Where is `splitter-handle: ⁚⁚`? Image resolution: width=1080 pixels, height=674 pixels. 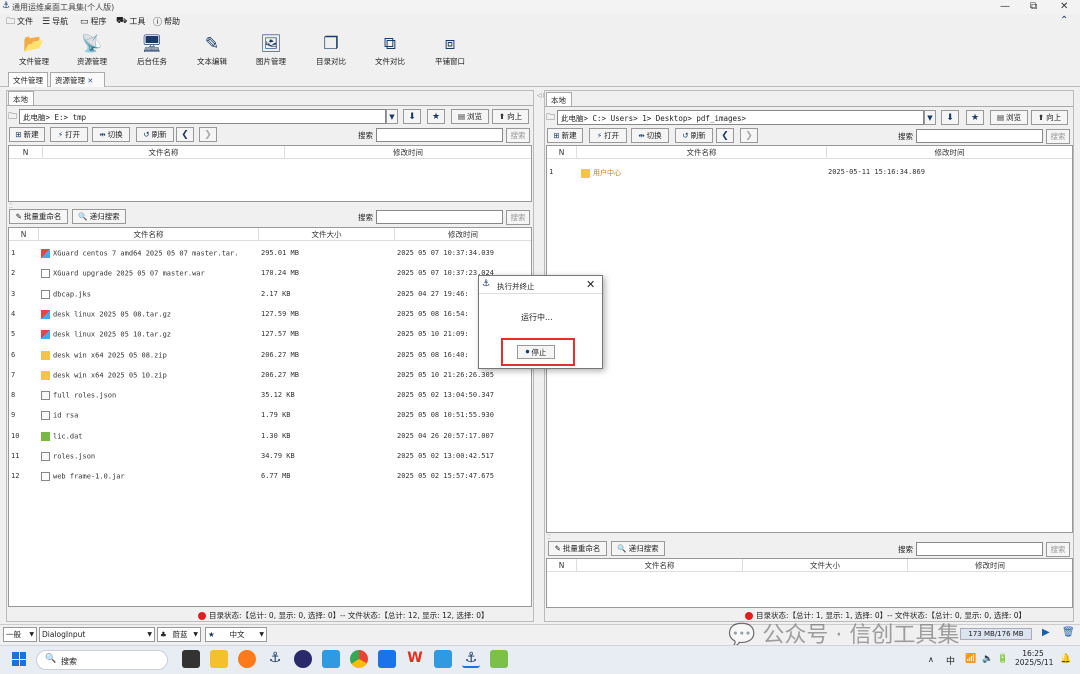 splitter-handle: ⁚⁚ is located at coordinates (549, 537).